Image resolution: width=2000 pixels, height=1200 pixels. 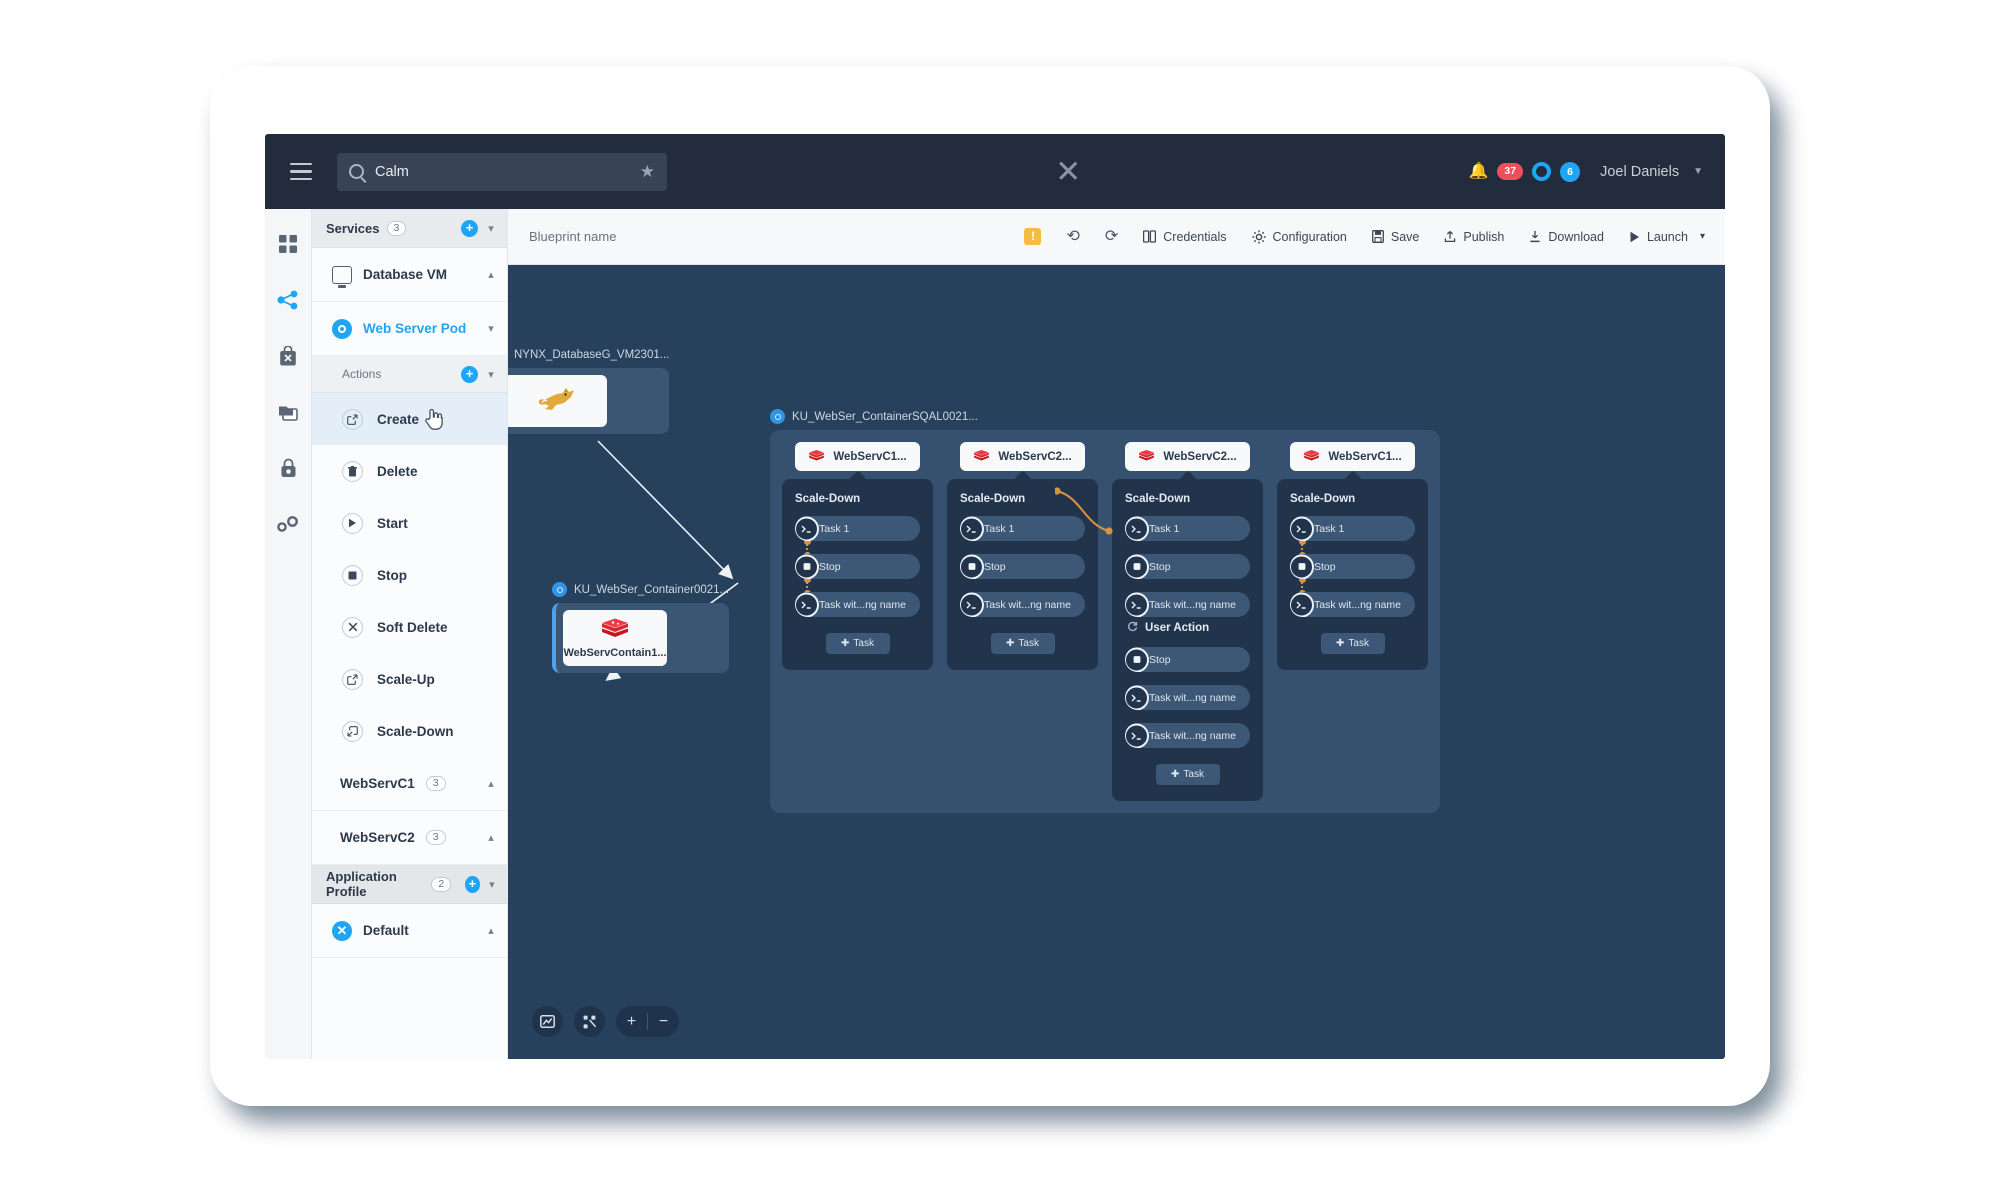 What do you see at coordinates (409, 523) in the screenshot?
I see `action-item-start: Start` at bounding box center [409, 523].